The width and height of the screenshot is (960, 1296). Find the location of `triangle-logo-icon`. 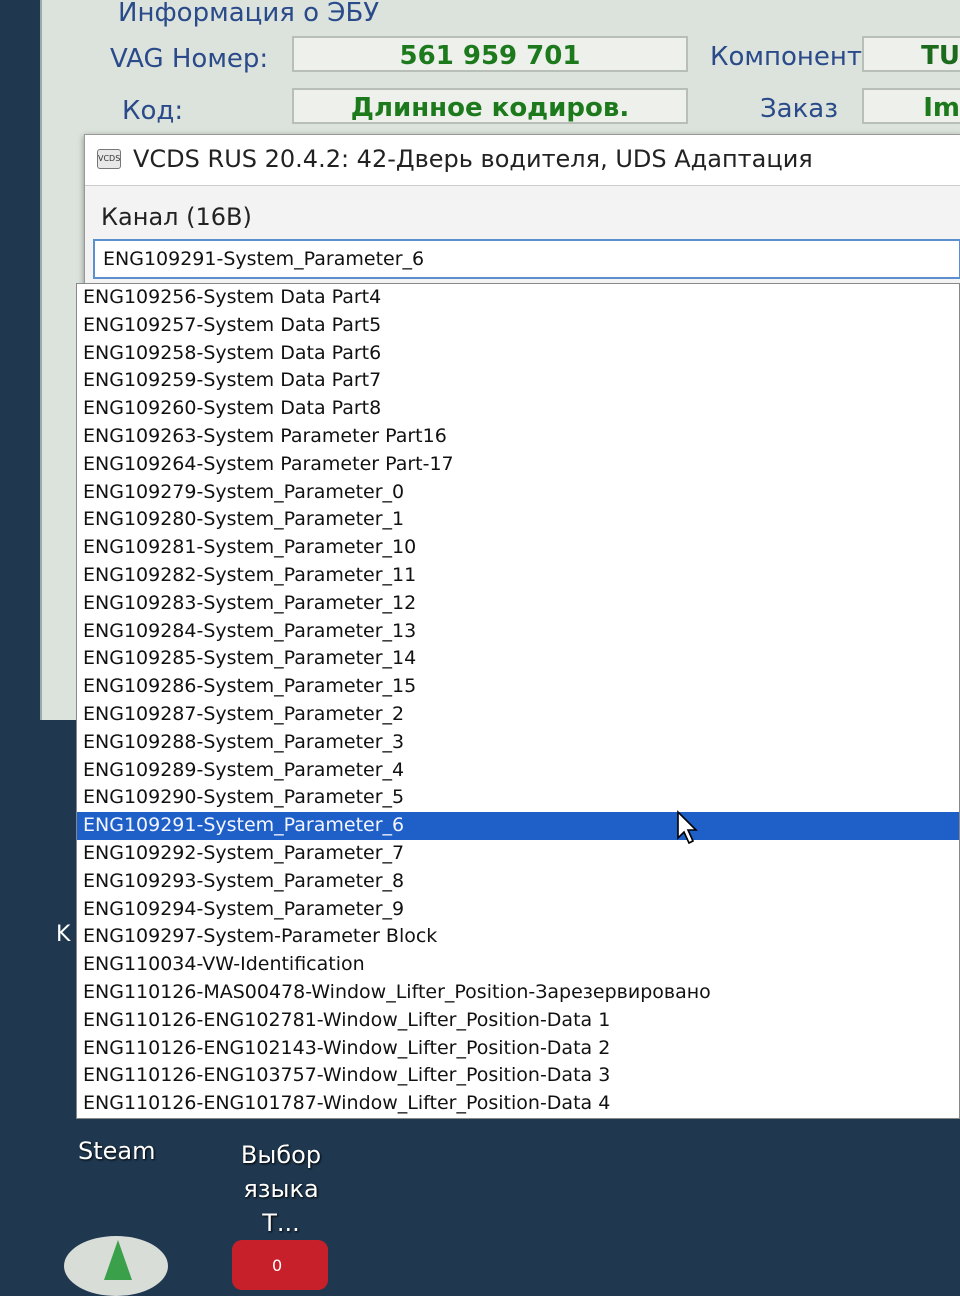

triangle-logo-icon is located at coordinates (118, 1260).